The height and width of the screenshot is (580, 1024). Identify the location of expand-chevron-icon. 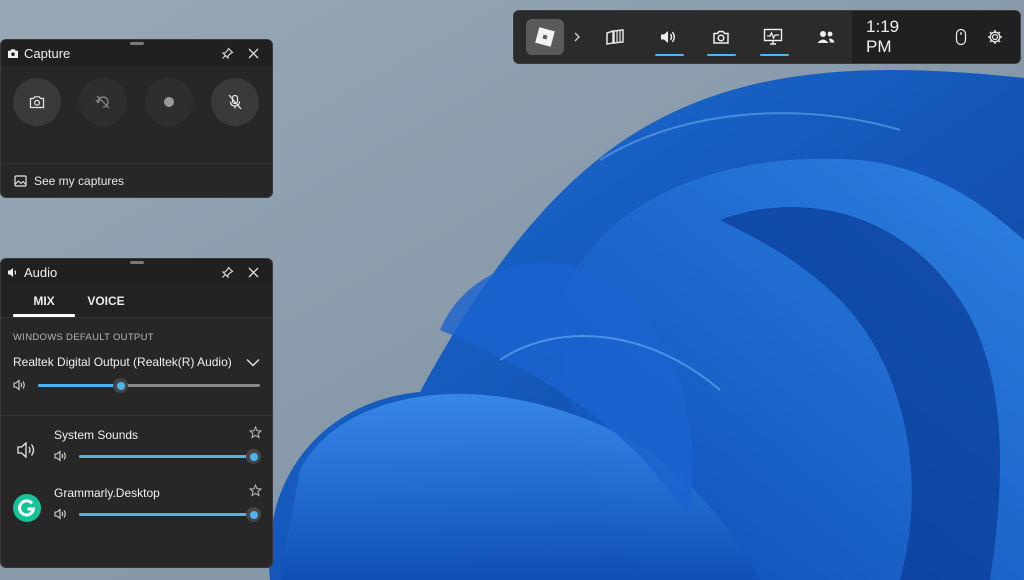
(576, 37).